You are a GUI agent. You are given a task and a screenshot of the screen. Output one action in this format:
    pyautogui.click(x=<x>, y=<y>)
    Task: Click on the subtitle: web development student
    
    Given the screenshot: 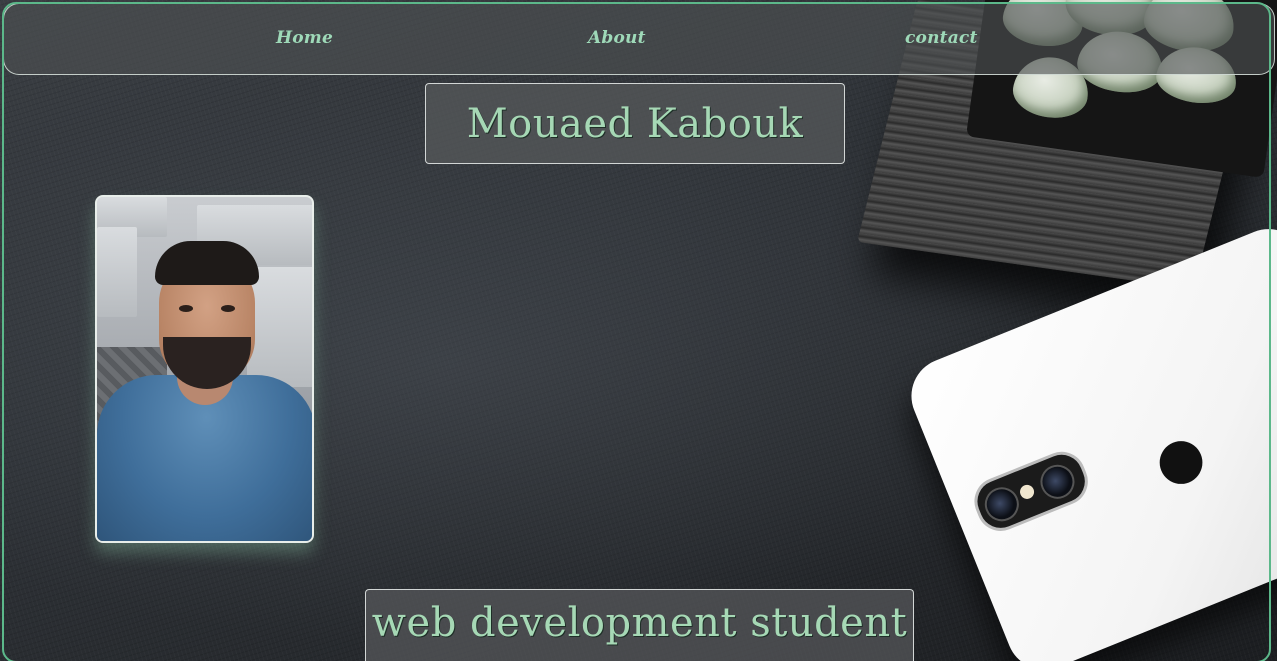 What is the action you would take?
    pyautogui.click(x=639, y=623)
    